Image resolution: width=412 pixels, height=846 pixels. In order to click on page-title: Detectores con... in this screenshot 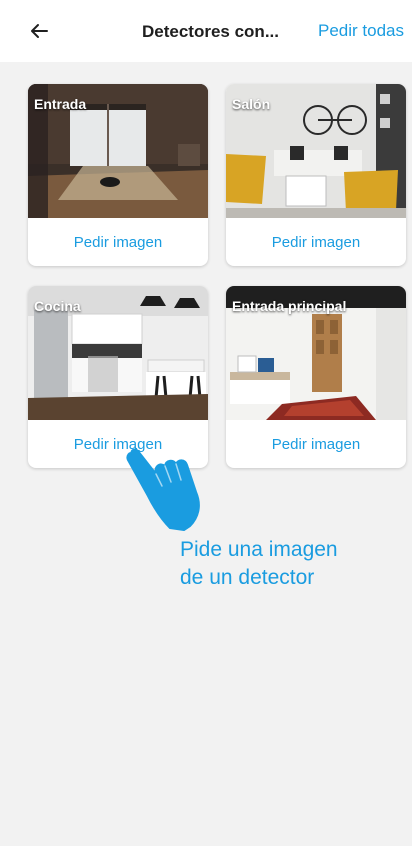, I will do `click(210, 31)`.